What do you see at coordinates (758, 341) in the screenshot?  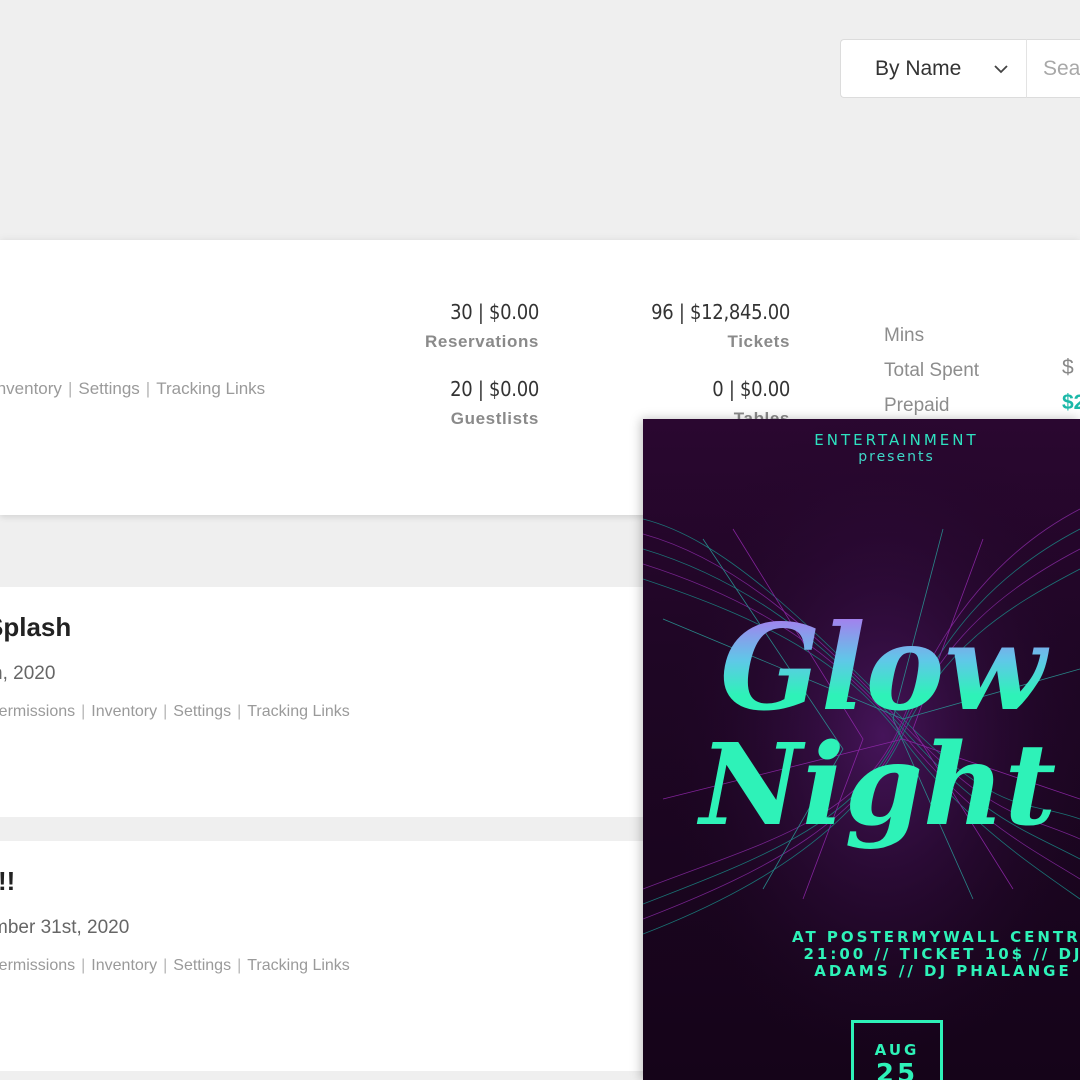 I see `tickets-label: Tickets` at bounding box center [758, 341].